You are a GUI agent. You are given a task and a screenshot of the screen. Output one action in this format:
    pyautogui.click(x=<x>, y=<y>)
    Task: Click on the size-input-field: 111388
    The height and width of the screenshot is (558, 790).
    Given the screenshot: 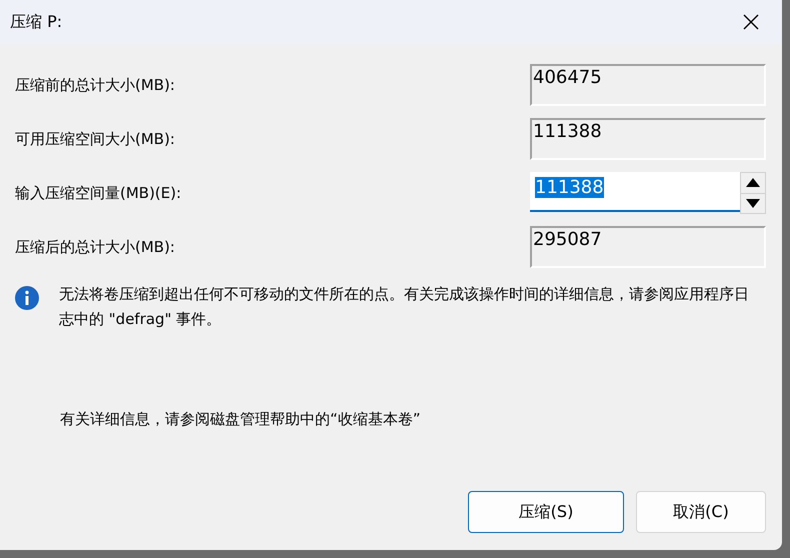 What is the action you would take?
    pyautogui.click(x=635, y=192)
    